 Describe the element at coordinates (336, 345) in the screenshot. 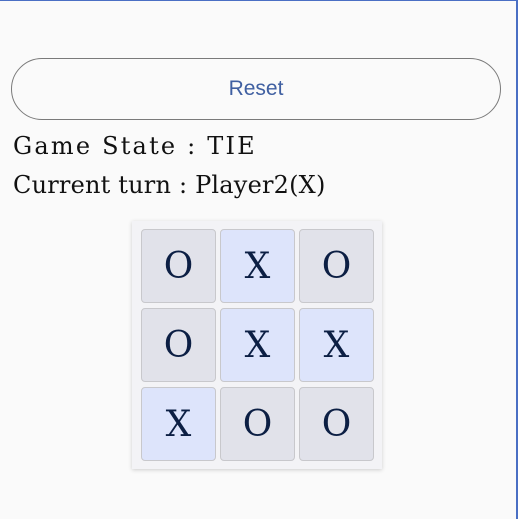

I see `board-cell-6: X` at that location.